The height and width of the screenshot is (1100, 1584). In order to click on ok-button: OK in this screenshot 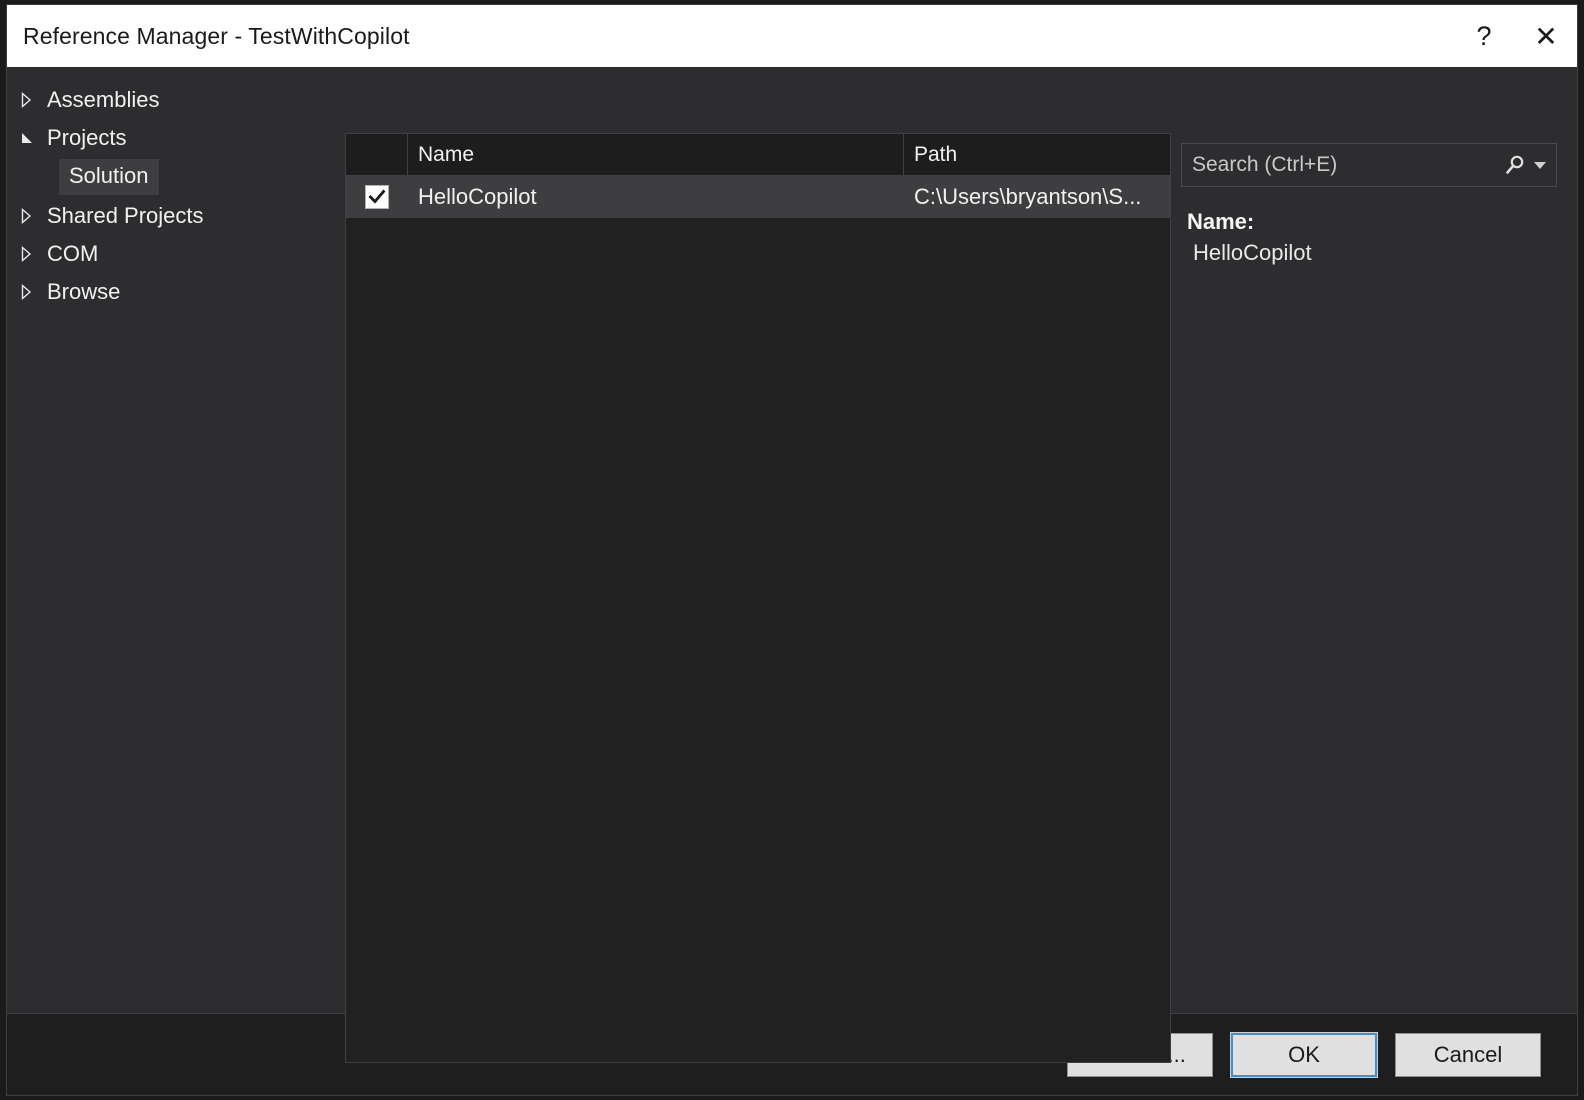, I will do `click(1304, 1054)`.